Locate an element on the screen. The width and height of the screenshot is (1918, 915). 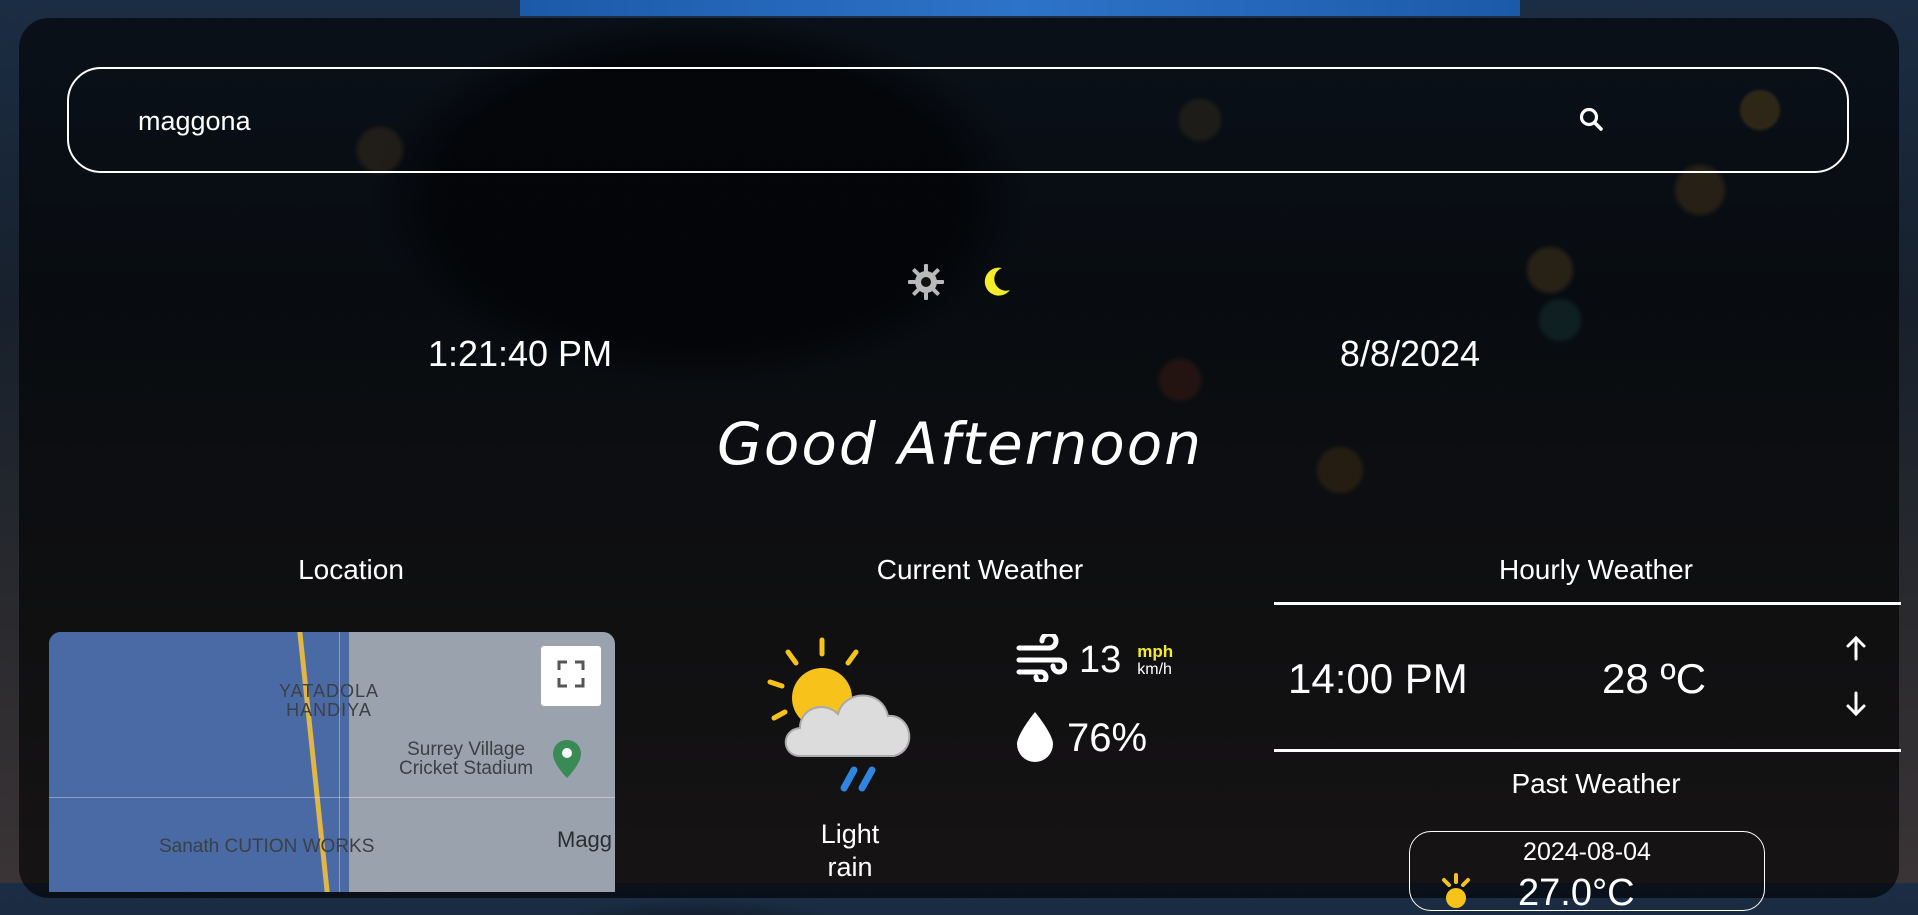
map-label-area: YATADOLA HANDIYA is located at coordinates (329, 700).